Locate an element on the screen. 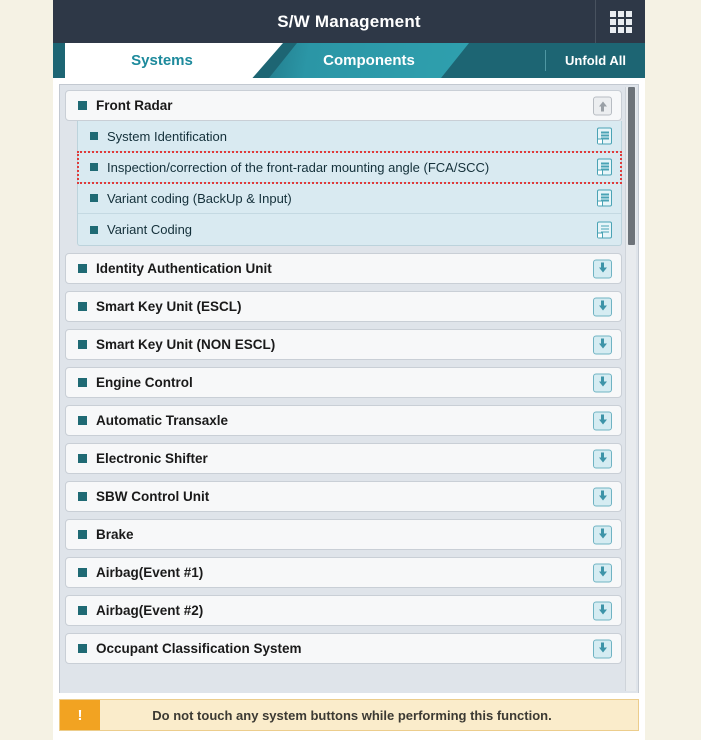 This screenshot has width=701, height=740. system-group-header: Airbag(Event #1) is located at coordinates (343, 572).